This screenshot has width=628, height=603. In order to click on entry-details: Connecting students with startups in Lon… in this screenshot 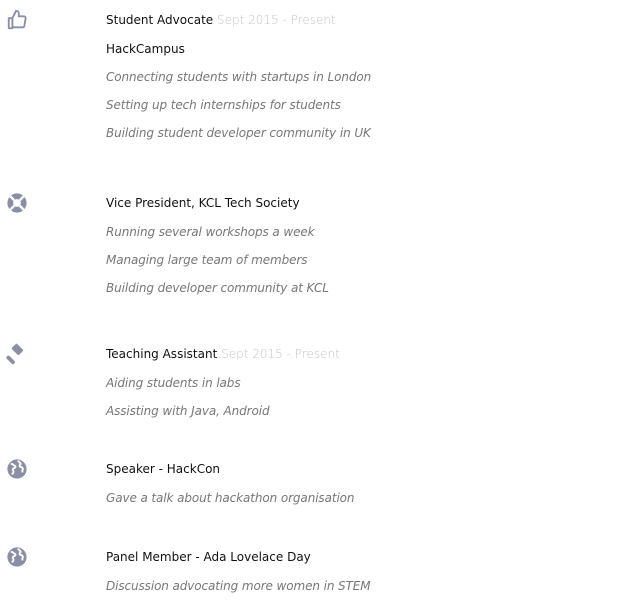, I will do `click(366, 105)`.